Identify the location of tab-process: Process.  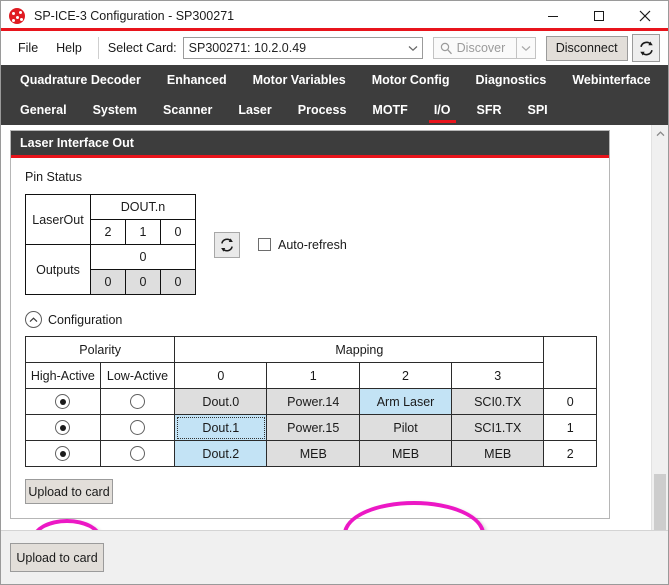
(322, 110).